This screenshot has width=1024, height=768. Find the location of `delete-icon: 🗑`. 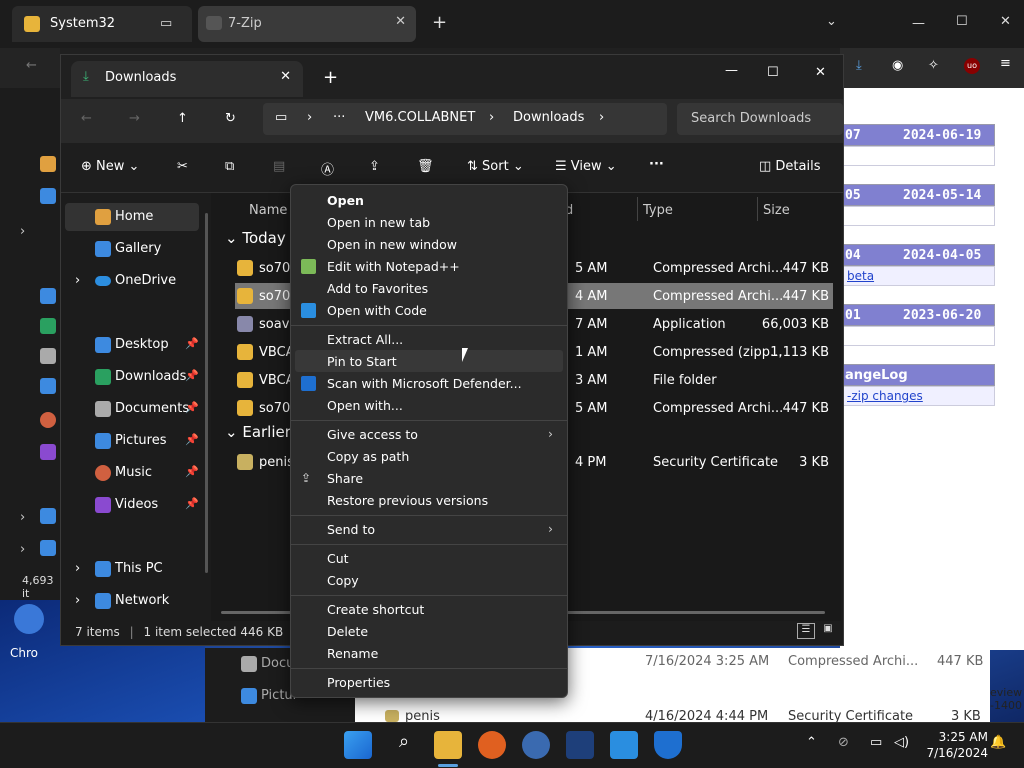

delete-icon: 🗑 is located at coordinates (425, 166).